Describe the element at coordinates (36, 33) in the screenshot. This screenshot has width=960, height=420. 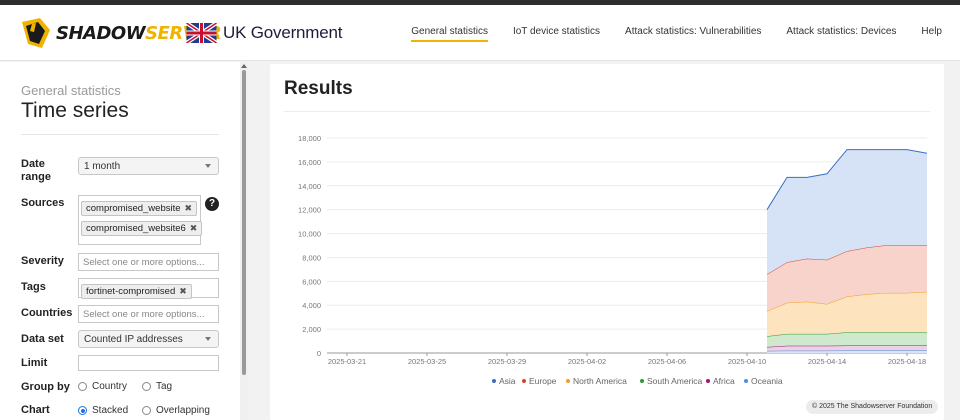
I see `shadowserver-logo-icon` at that location.